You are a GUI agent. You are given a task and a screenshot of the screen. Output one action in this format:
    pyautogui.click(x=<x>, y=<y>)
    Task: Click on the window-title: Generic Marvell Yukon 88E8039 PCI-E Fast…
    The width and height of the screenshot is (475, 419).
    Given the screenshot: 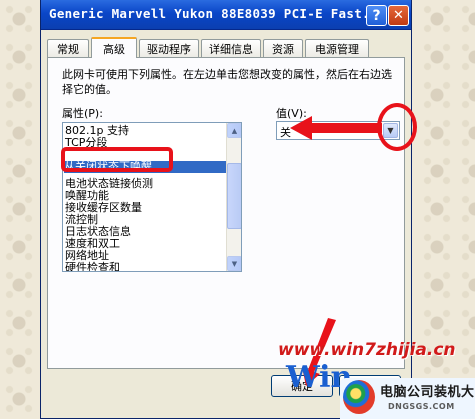 What is the action you would take?
    pyautogui.click(x=217, y=13)
    